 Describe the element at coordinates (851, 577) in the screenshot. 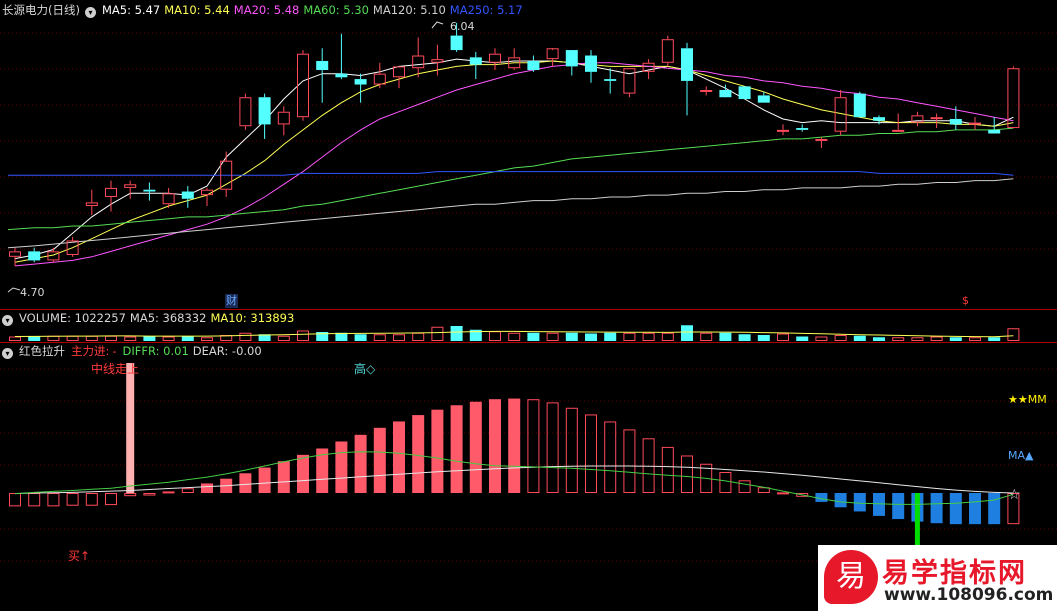

I see `logo-icon: 易` at that location.